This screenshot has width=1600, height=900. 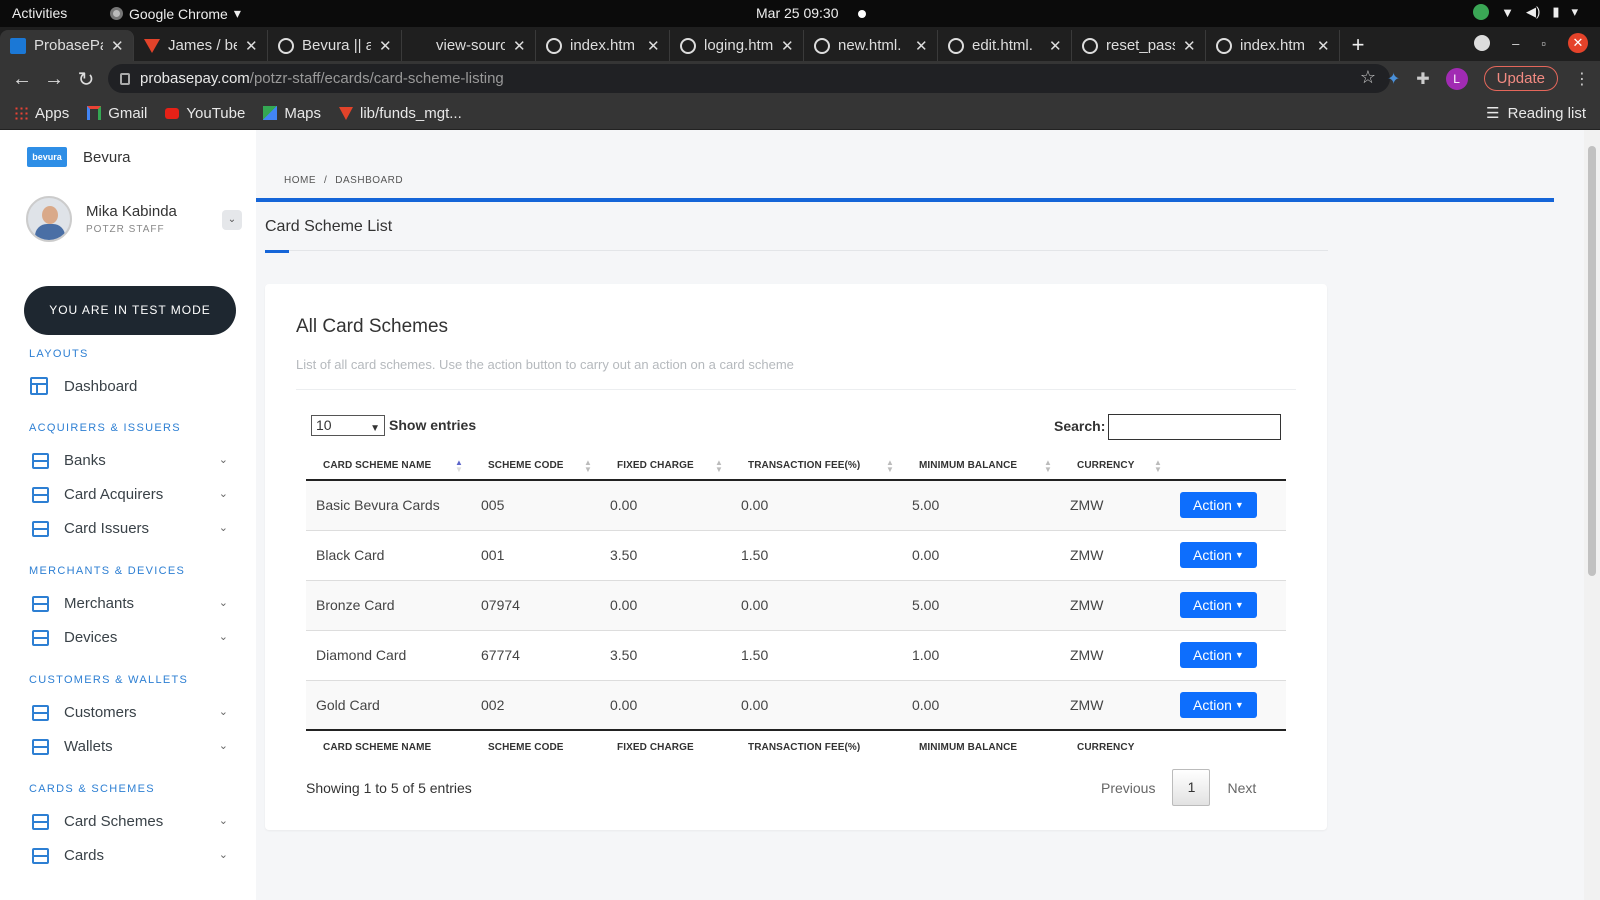 I want to click on browser-tab: reset_pass ✕, so click(x=1139, y=45).